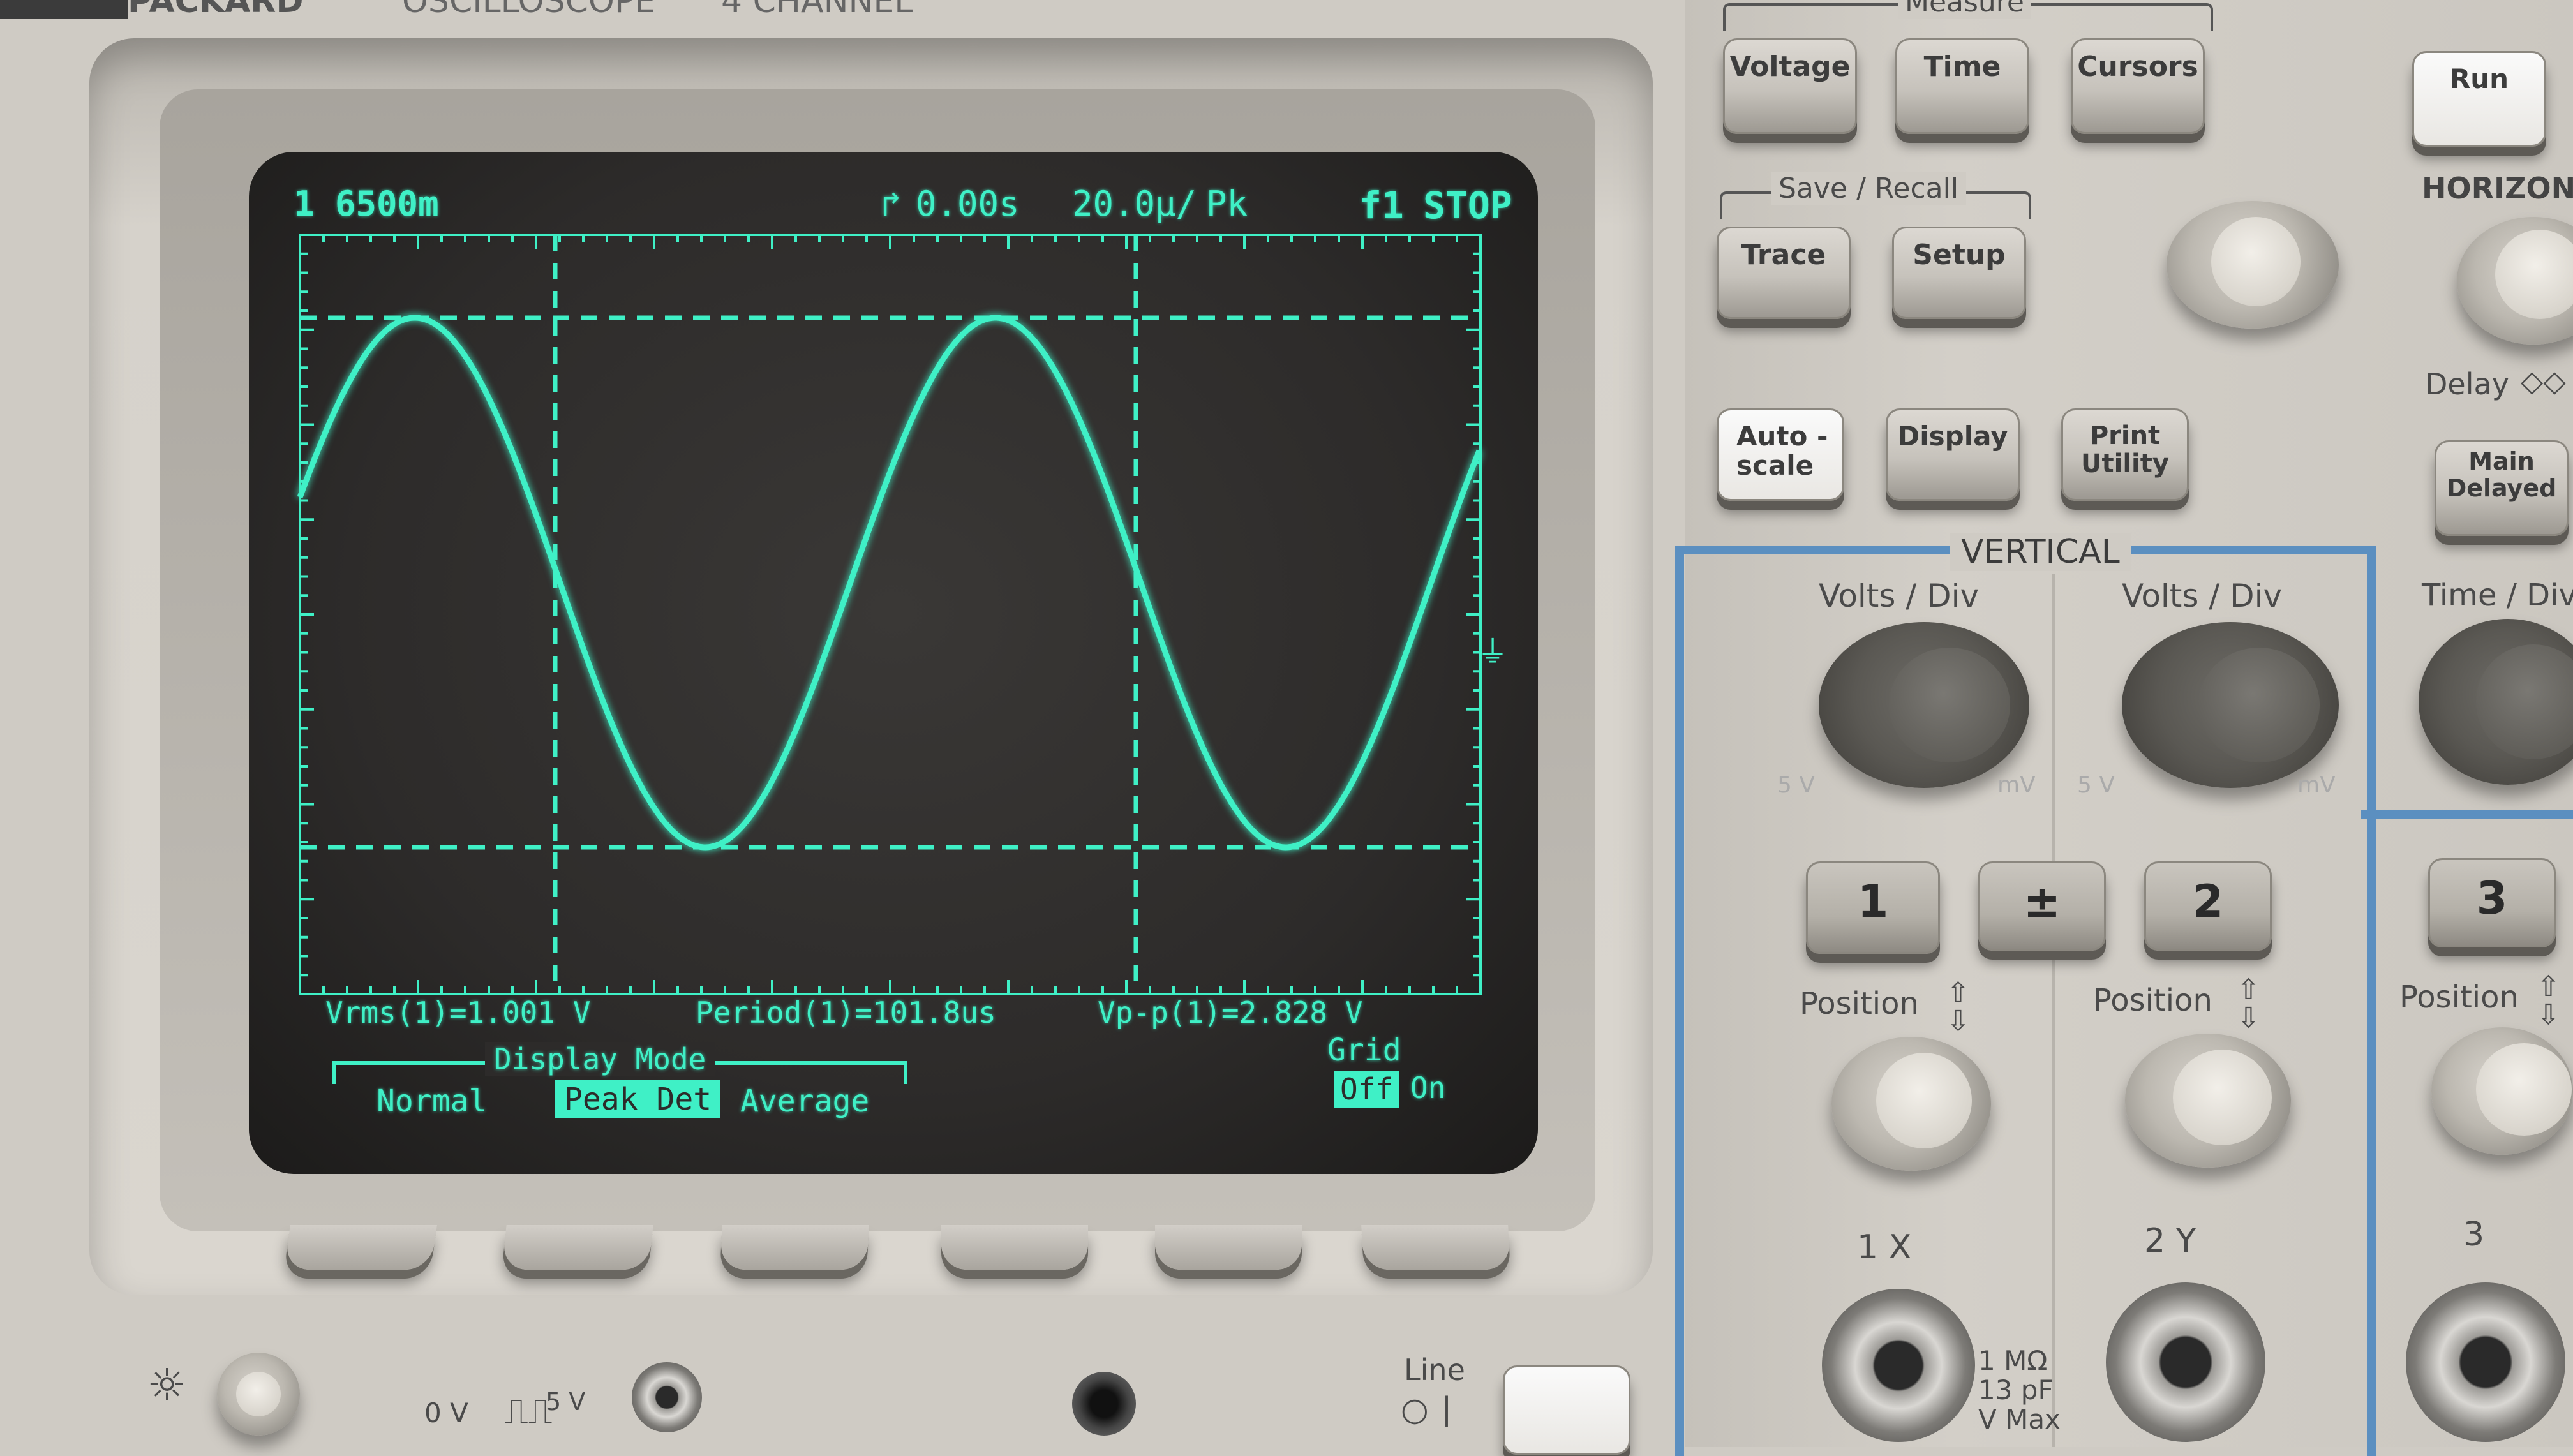 Image resolution: width=2573 pixels, height=1456 pixels. I want to click on ch2-position-label: Position, so click(2152, 1000).